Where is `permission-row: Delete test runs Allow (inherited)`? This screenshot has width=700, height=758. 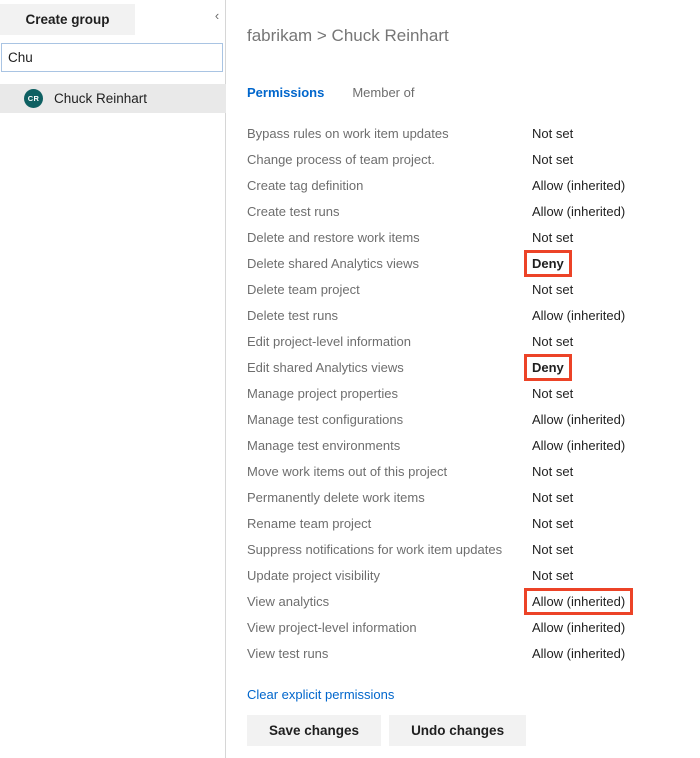
permission-row: Delete test runs Allow (inherited) is located at coordinates (463, 315).